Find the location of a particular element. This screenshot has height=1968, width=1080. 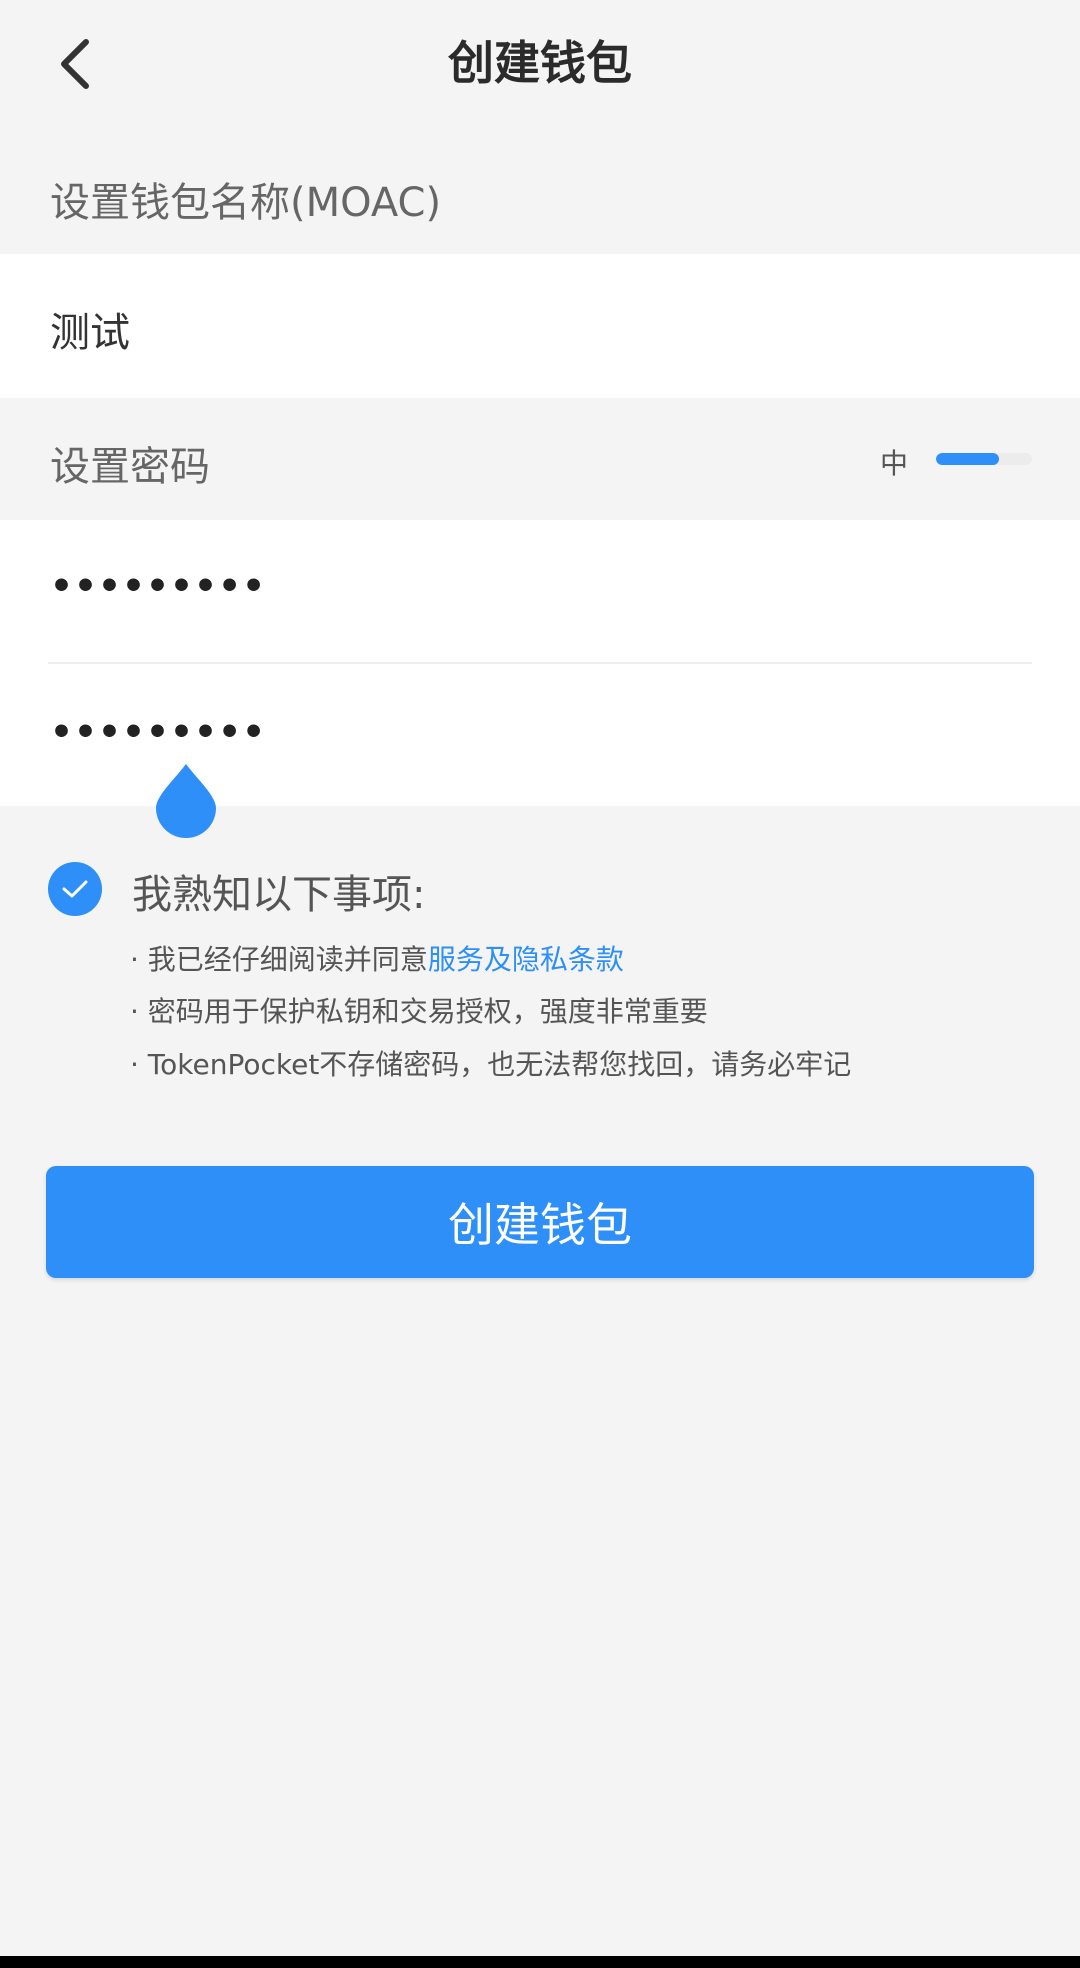

password-strength-bar is located at coordinates (984, 459).